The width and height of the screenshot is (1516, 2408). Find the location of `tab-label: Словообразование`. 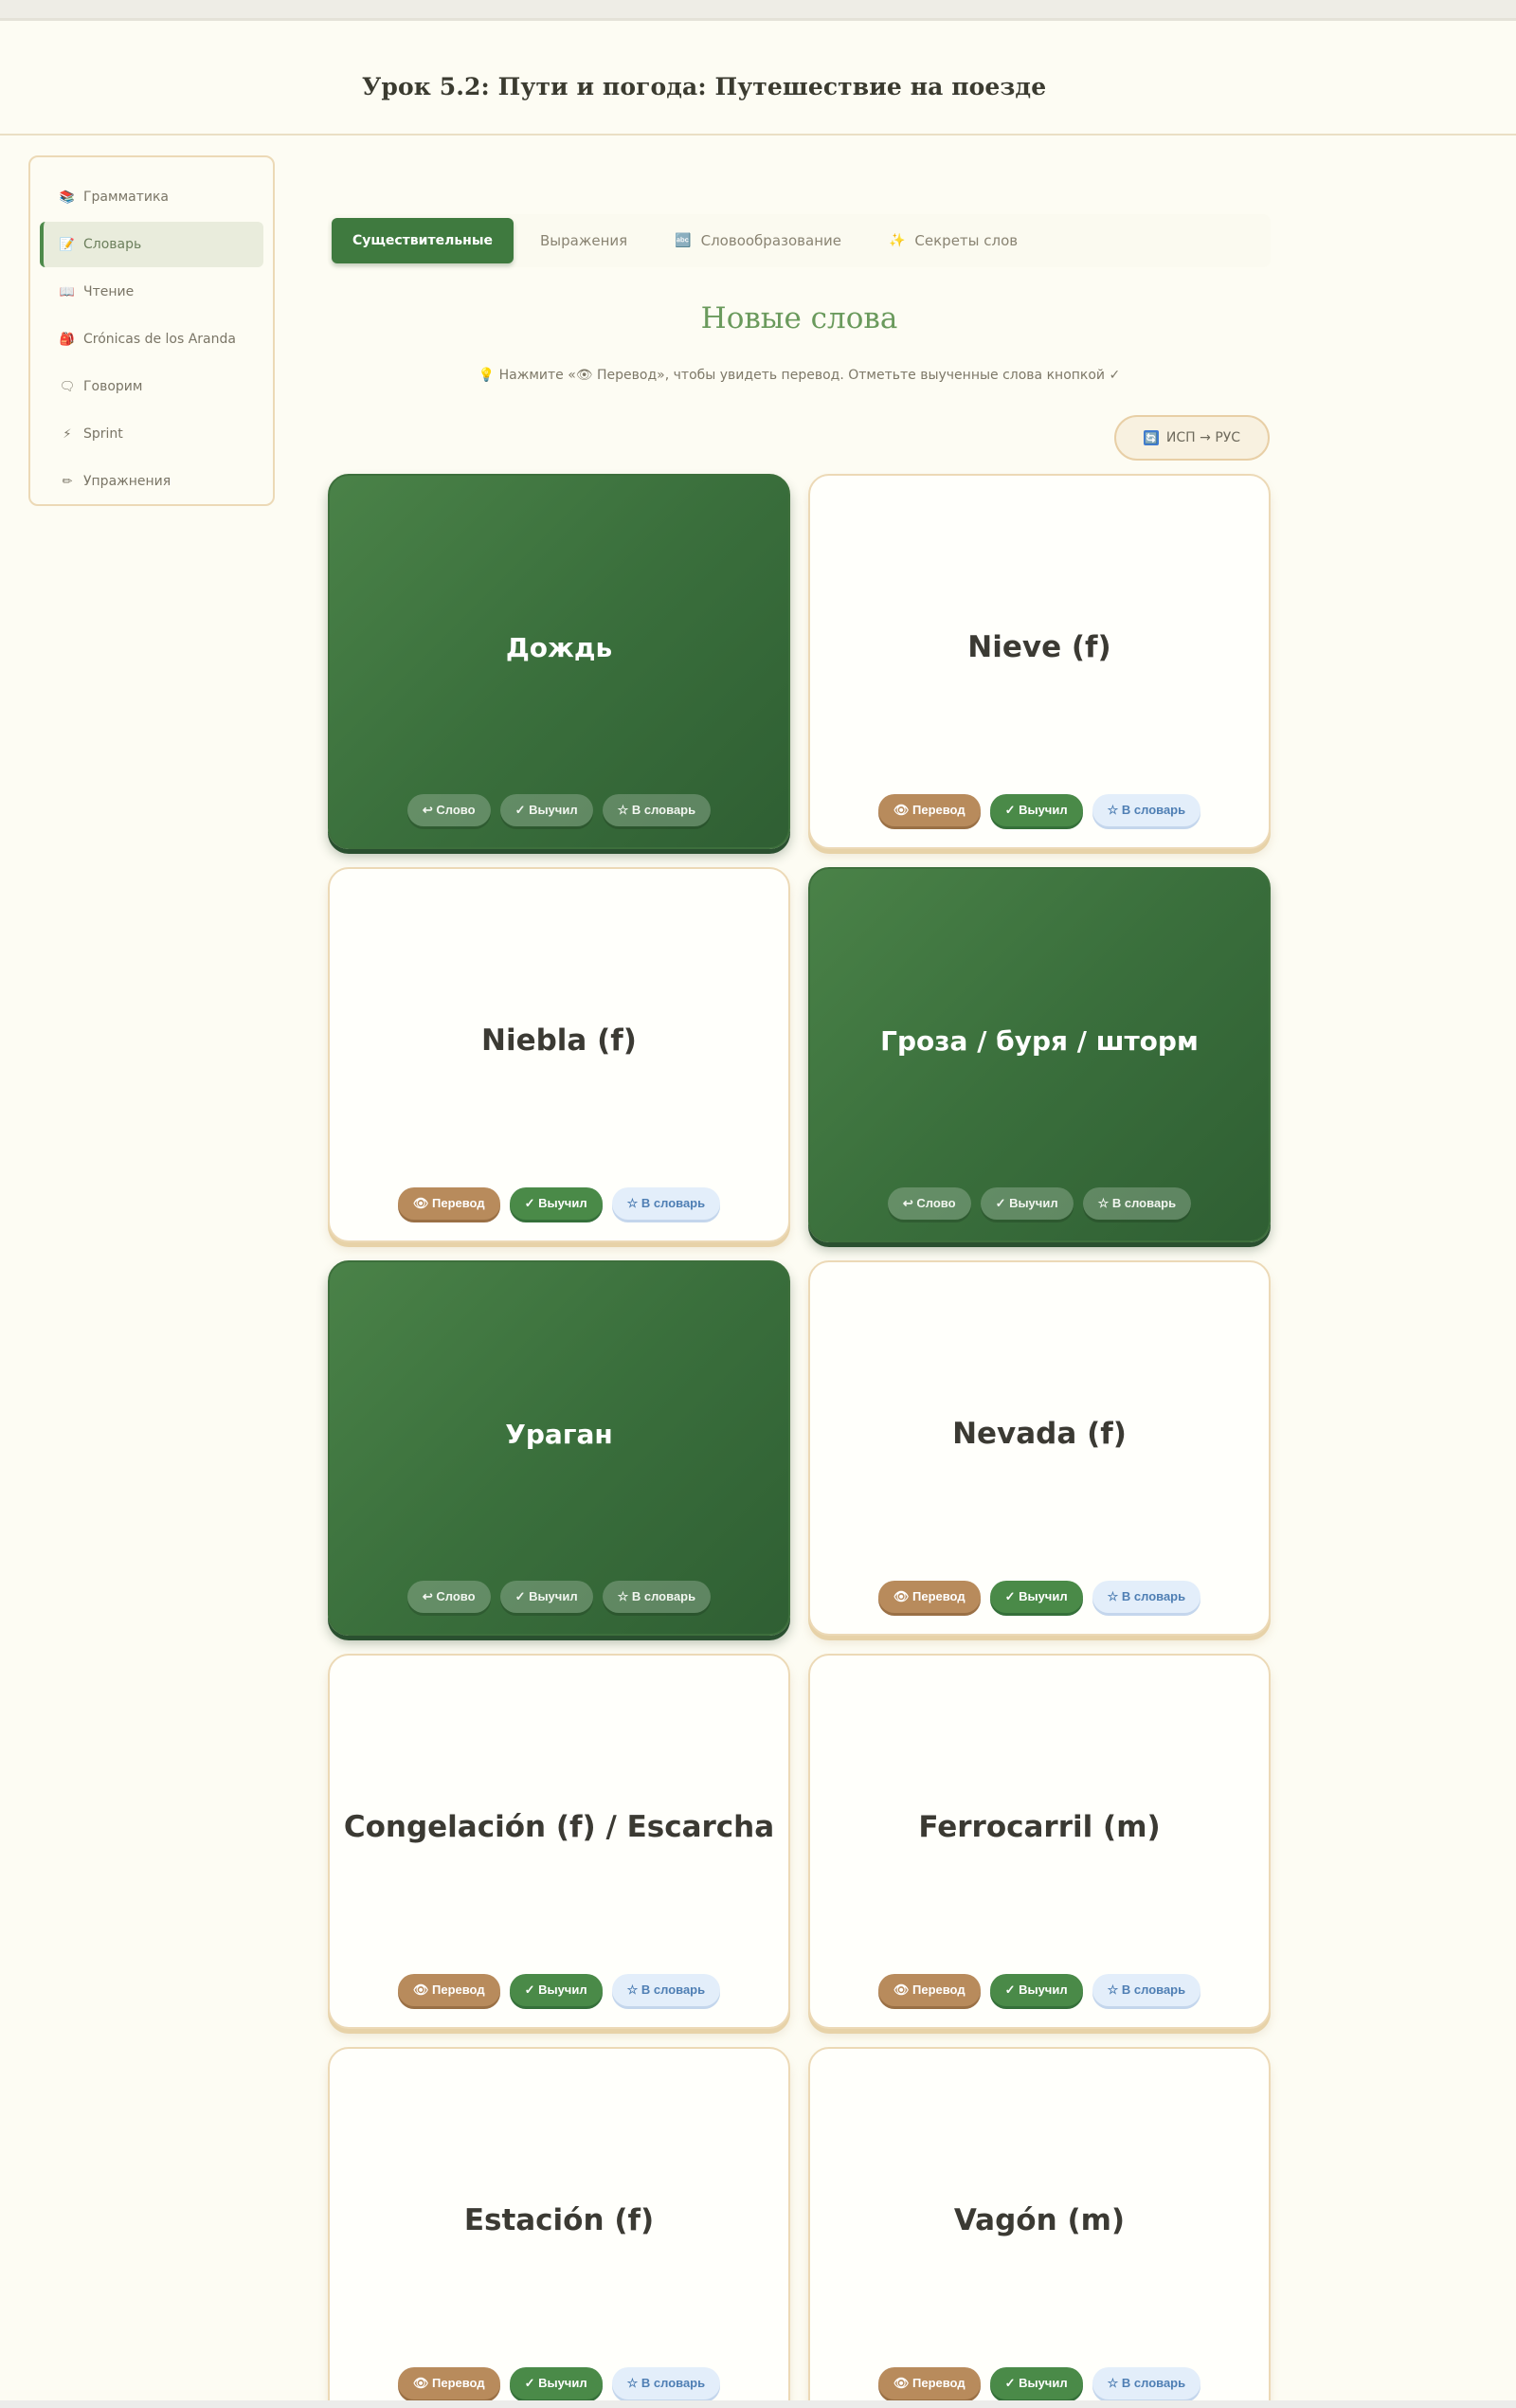

tab-label: Словообразование is located at coordinates (770, 241).